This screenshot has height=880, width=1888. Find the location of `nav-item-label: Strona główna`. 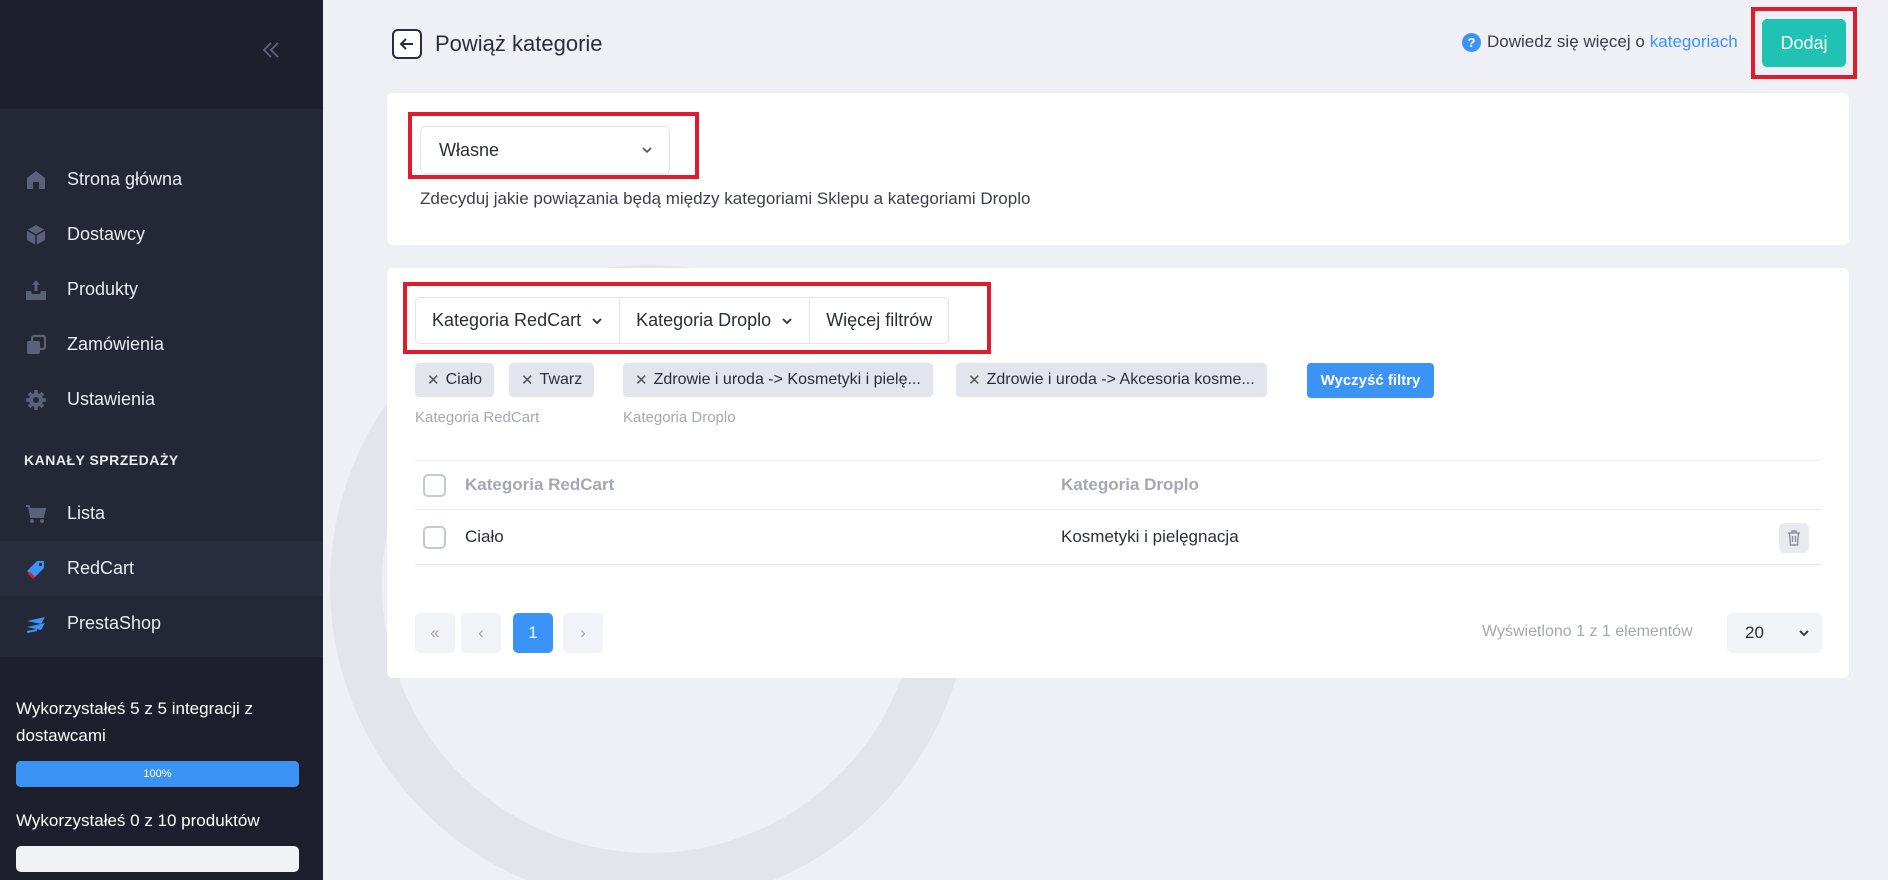

nav-item-label: Strona główna is located at coordinates (125, 179).